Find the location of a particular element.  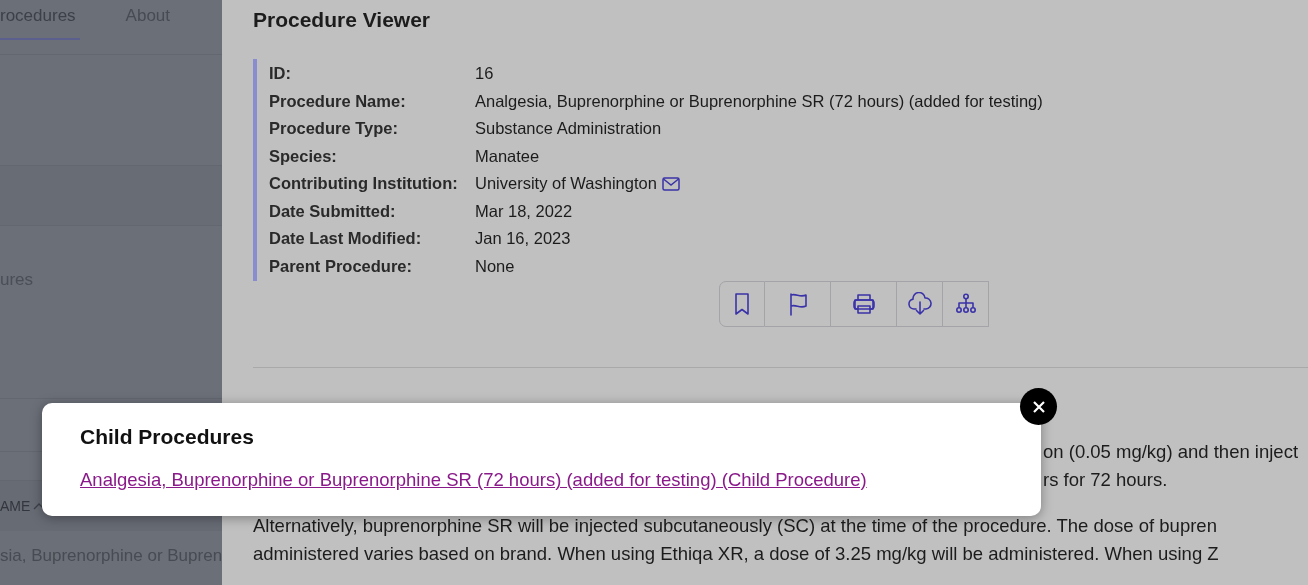

field-value: University of Washington is located at coordinates (566, 183).